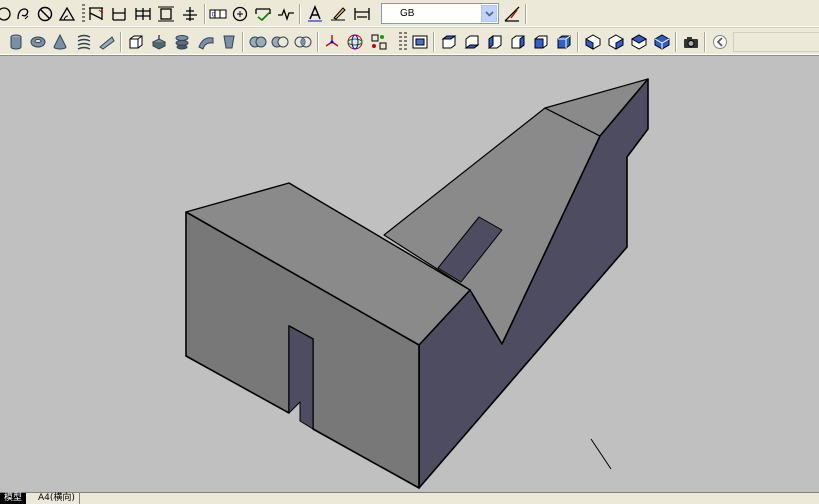 The image size is (819, 504). I want to click on subtract-icon, so click(280, 42).